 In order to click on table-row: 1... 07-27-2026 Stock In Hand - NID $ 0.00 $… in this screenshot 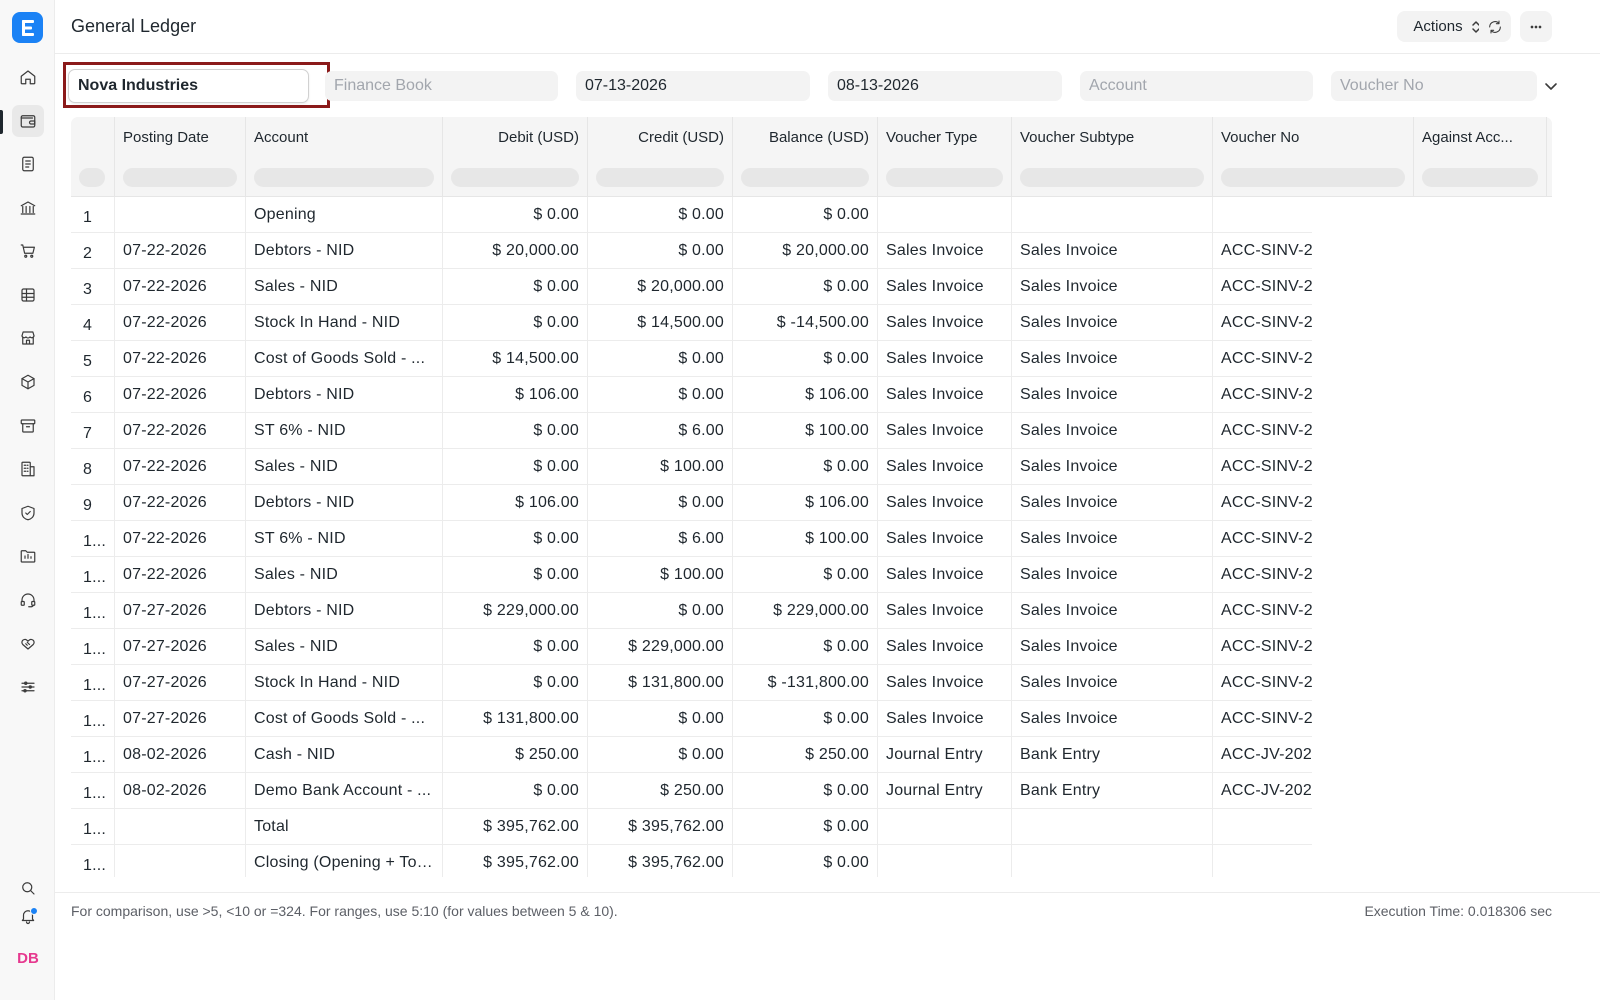, I will do `click(691, 683)`.